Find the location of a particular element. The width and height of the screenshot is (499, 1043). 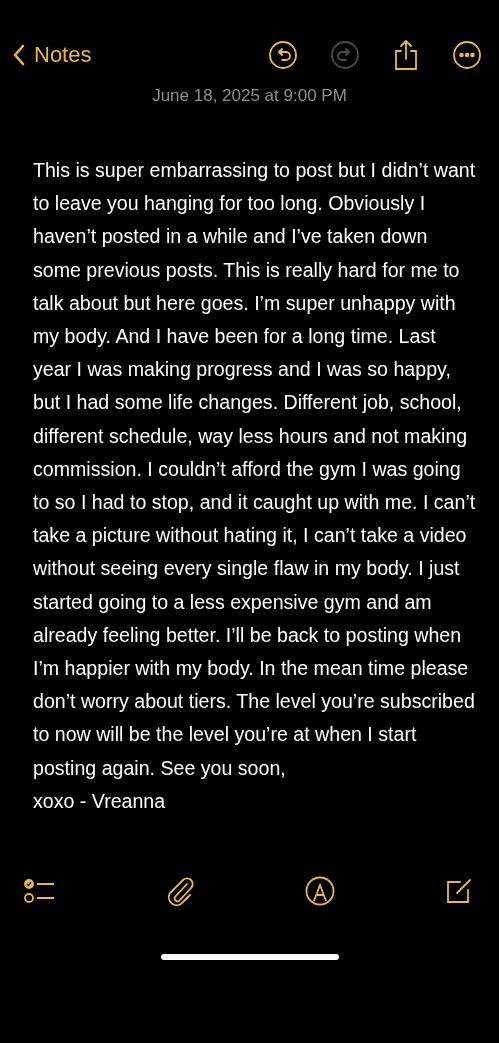

compose-button is located at coordinates (459, 891).